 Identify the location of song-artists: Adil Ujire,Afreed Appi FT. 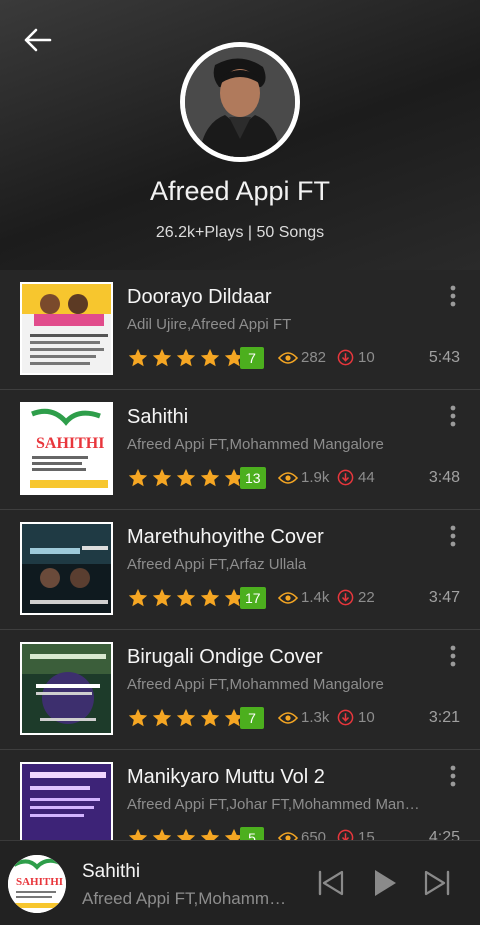
(209, 324).